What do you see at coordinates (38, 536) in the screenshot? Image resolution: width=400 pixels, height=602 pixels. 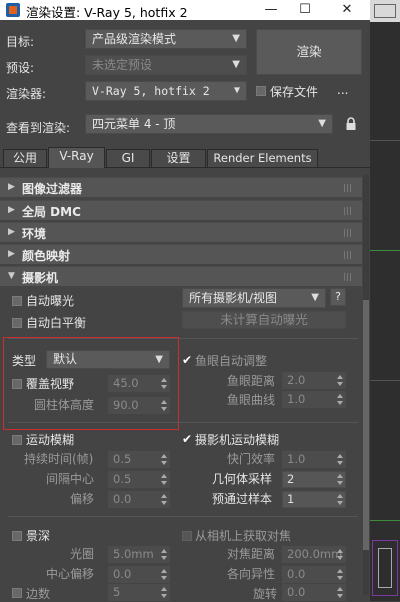 I see `dof-label: 景深` at bounding box center [38, 536].